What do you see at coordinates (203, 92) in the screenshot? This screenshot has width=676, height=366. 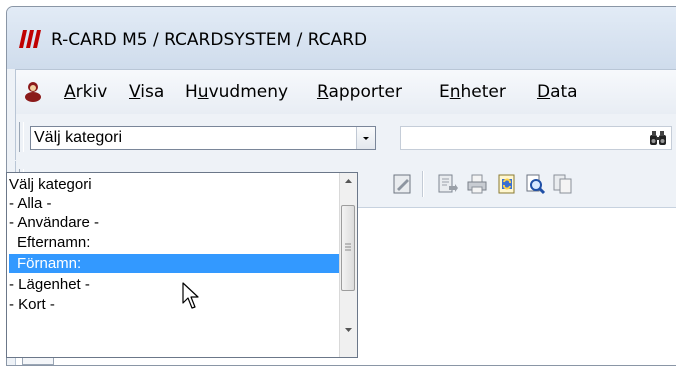 I see `menu-label-mnemonic: u` at bounding box center [203, 92].